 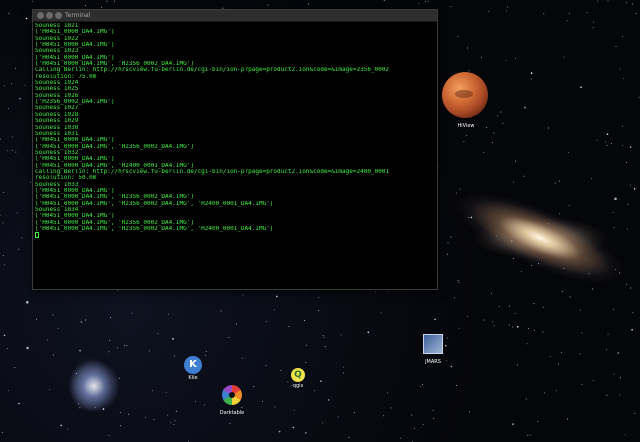 I want to click on jmars-label: JMARS, so click(x=433, y=362).